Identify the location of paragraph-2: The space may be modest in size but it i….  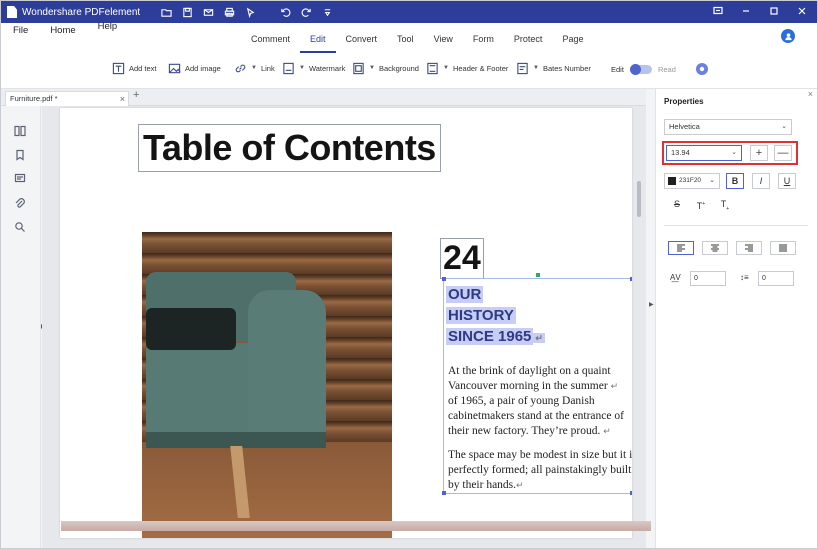
(540, 470).